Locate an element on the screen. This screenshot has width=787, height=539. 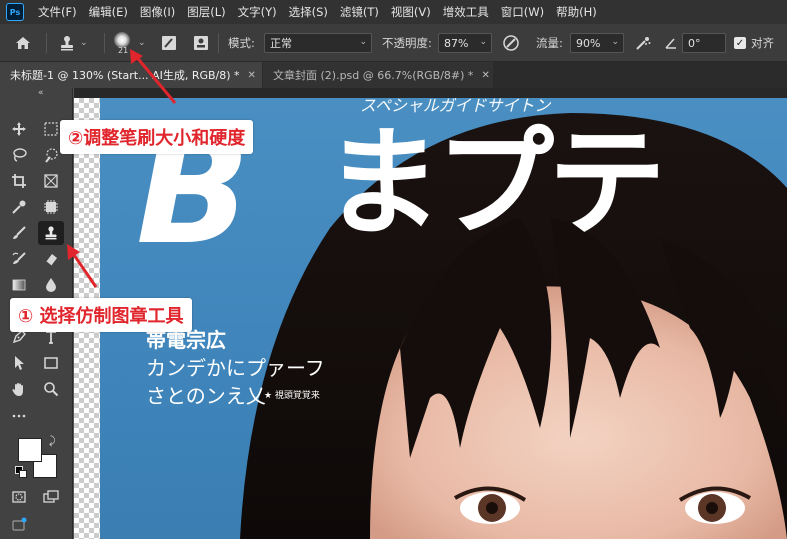
menu-plugins: 增效工具 is located at coordinates (466, 12).